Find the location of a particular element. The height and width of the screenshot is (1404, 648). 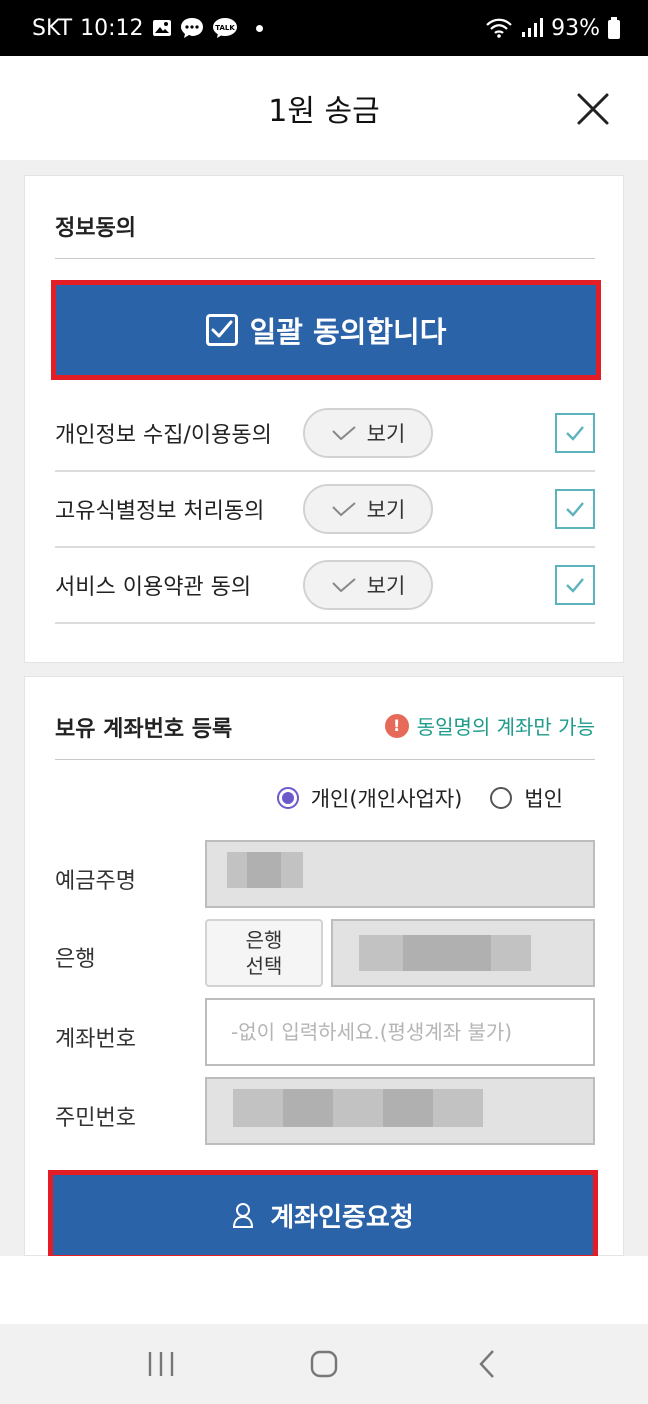

consent-label-terms: 서비스 이용약관 동의 is located at coordinates (153, 587).